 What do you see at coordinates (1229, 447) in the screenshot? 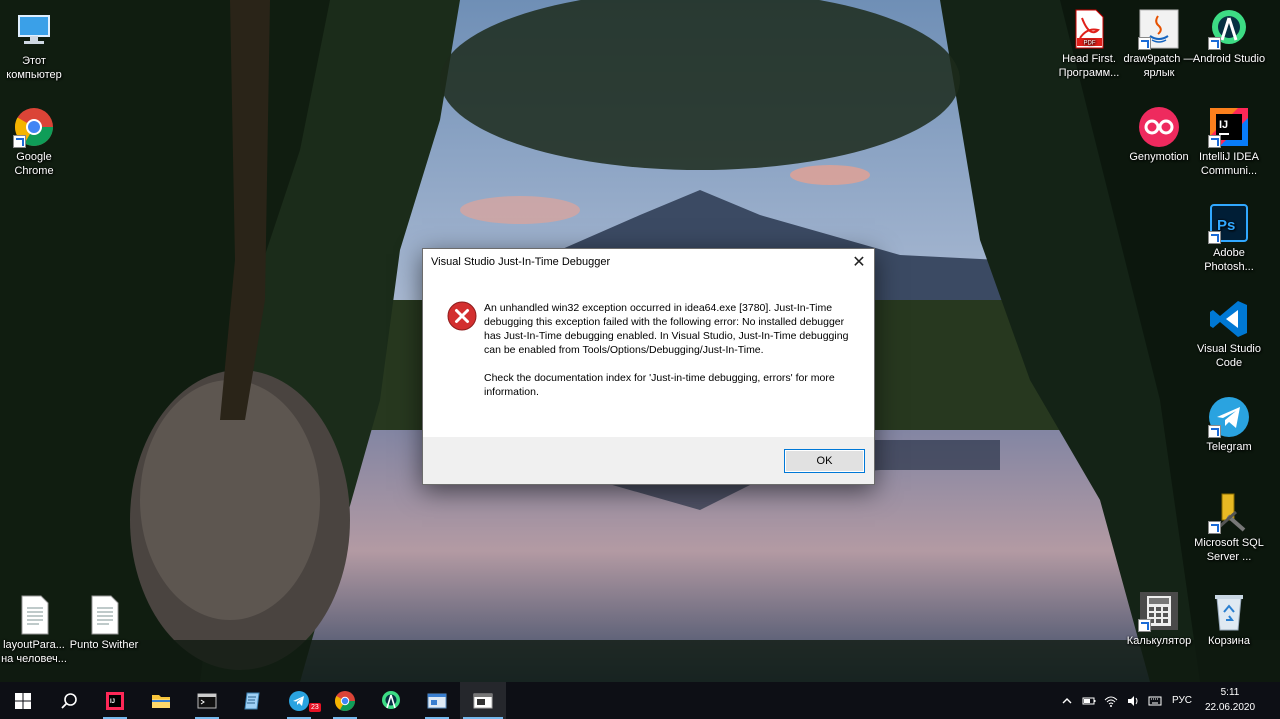
I see `desktop-icon-label: Telegram` at bounding box center [1229, 447].